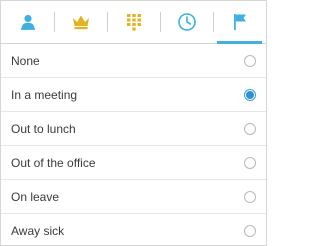 The width and height of the screenshot is (320, 246). What do you see at coordinates (43, 128) in the screenshot?
I see `status-label: Out to lunch` at bounding box center [43, 128].